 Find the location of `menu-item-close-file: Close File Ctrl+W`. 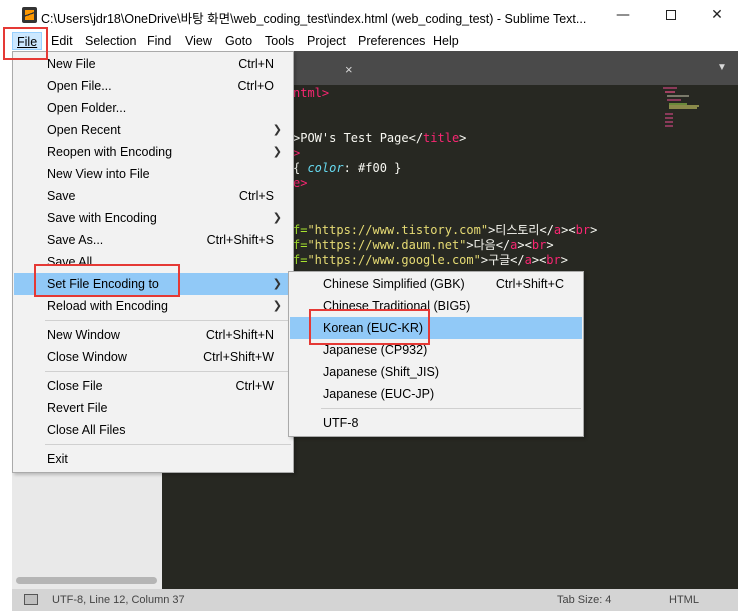

menu-item-close-file: Close File Ctrl+W is located at coordinates (153, 386).